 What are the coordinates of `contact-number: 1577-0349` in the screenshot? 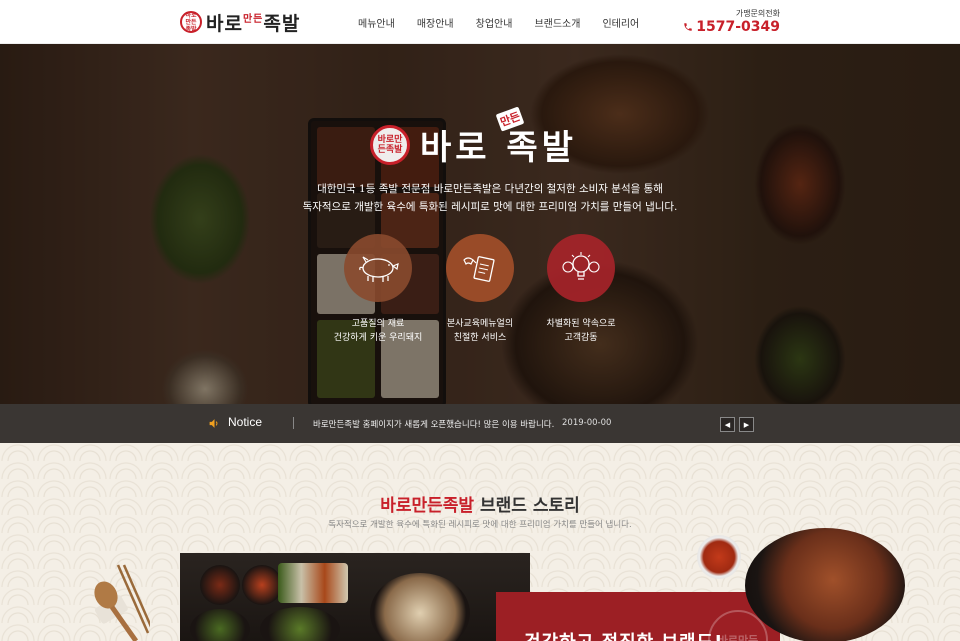 It's located at (731, 27).